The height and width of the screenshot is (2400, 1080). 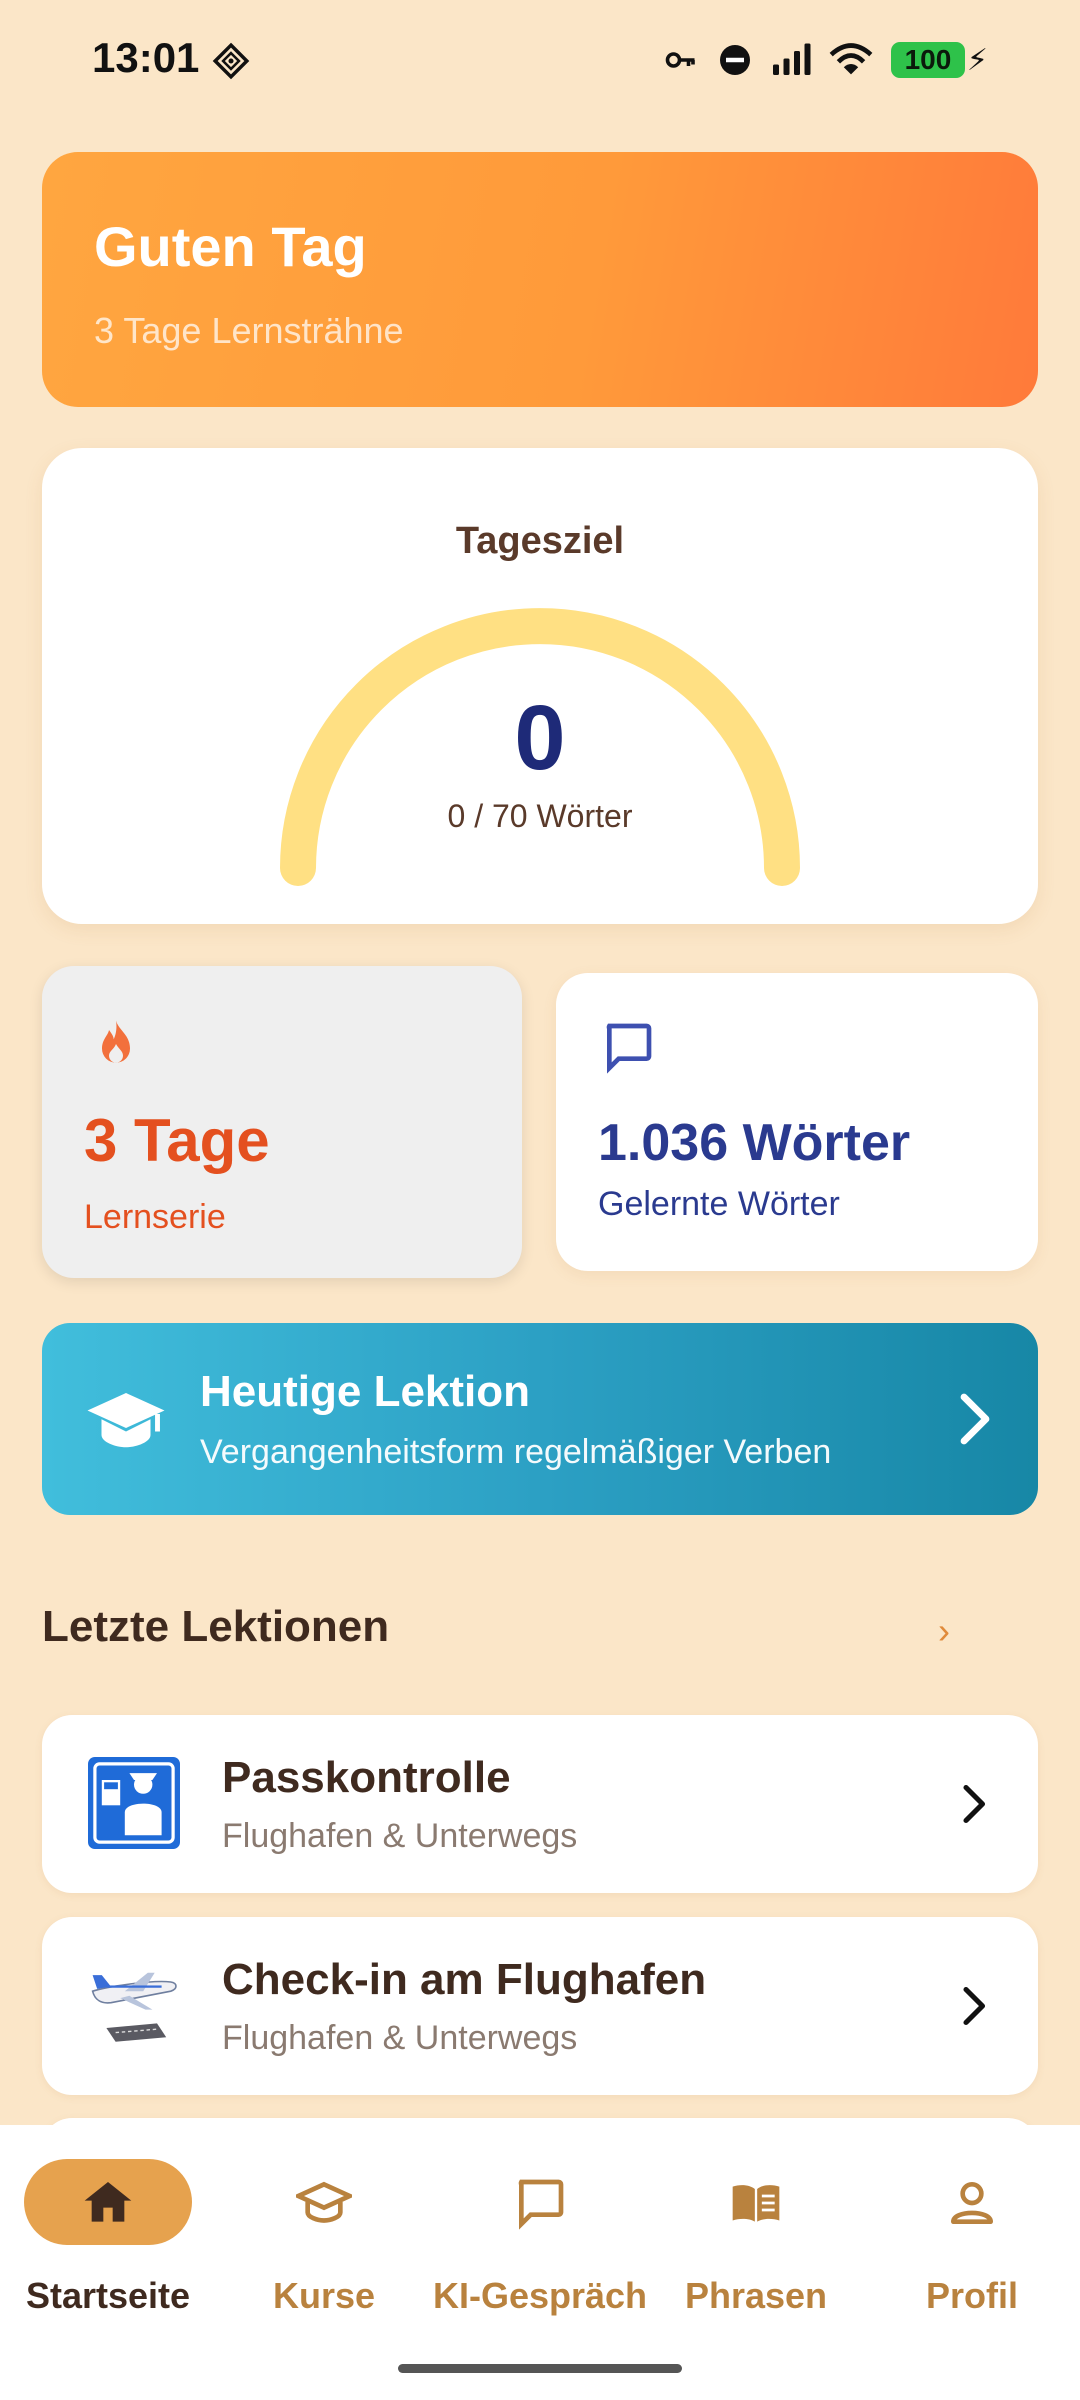 What do you see at coordinates (756, 2244) in the screenshot?
I see `nav-item-phrases: Phrasen` at bounding box center [756, 2244].